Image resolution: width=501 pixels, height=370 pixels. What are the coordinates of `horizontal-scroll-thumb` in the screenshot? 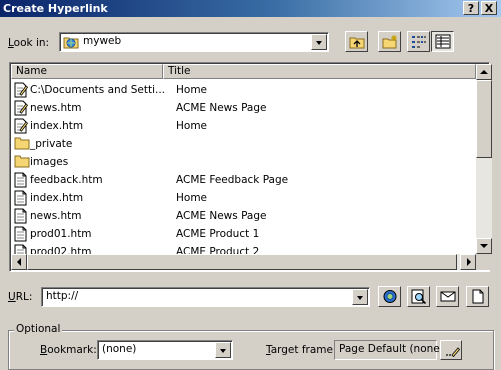 It's located at (242, 262).